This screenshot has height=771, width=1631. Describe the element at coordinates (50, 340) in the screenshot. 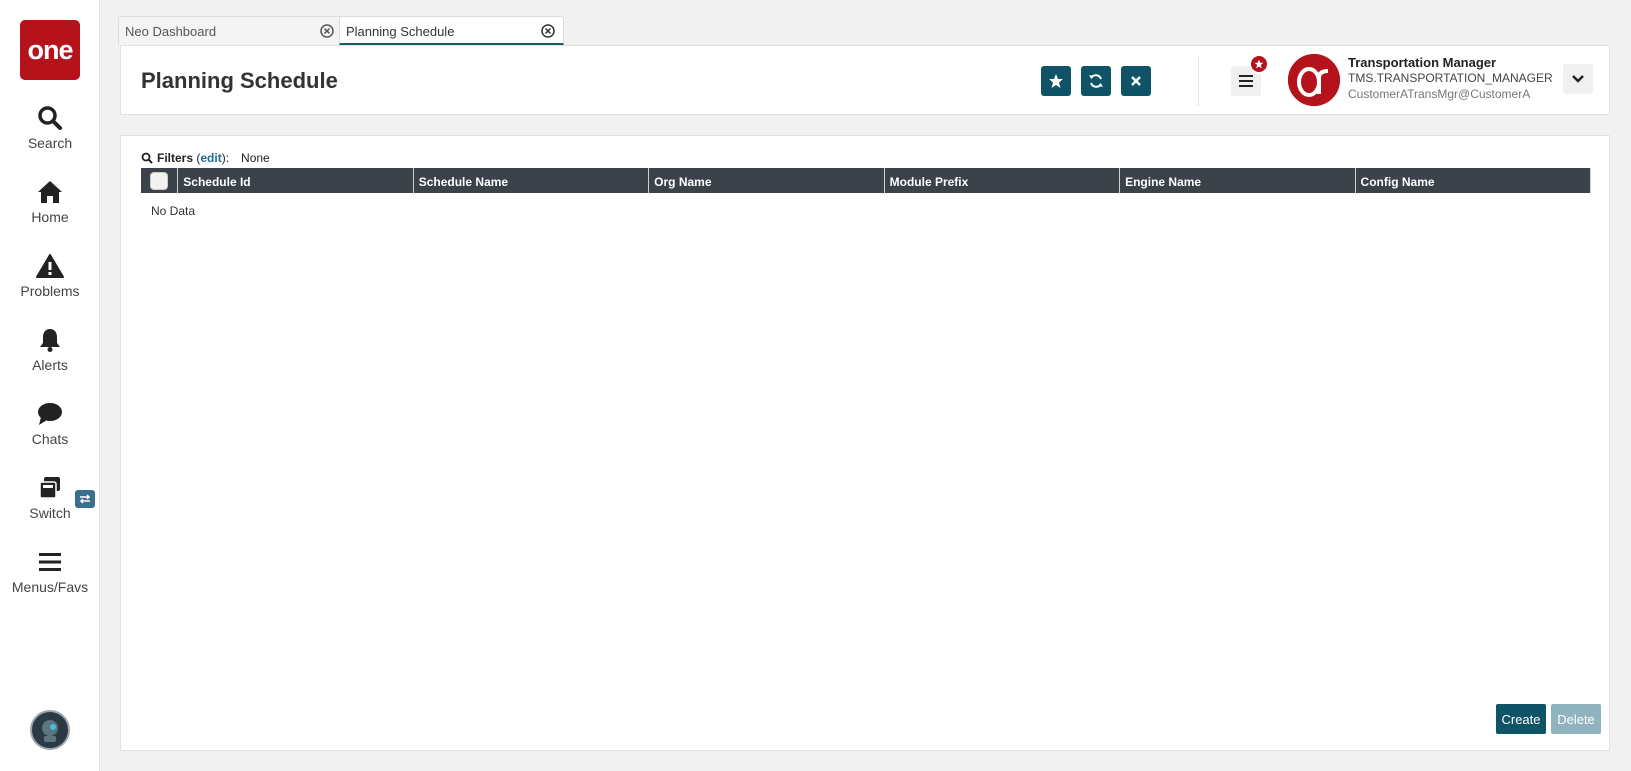

I see `bell-icon` at that location.